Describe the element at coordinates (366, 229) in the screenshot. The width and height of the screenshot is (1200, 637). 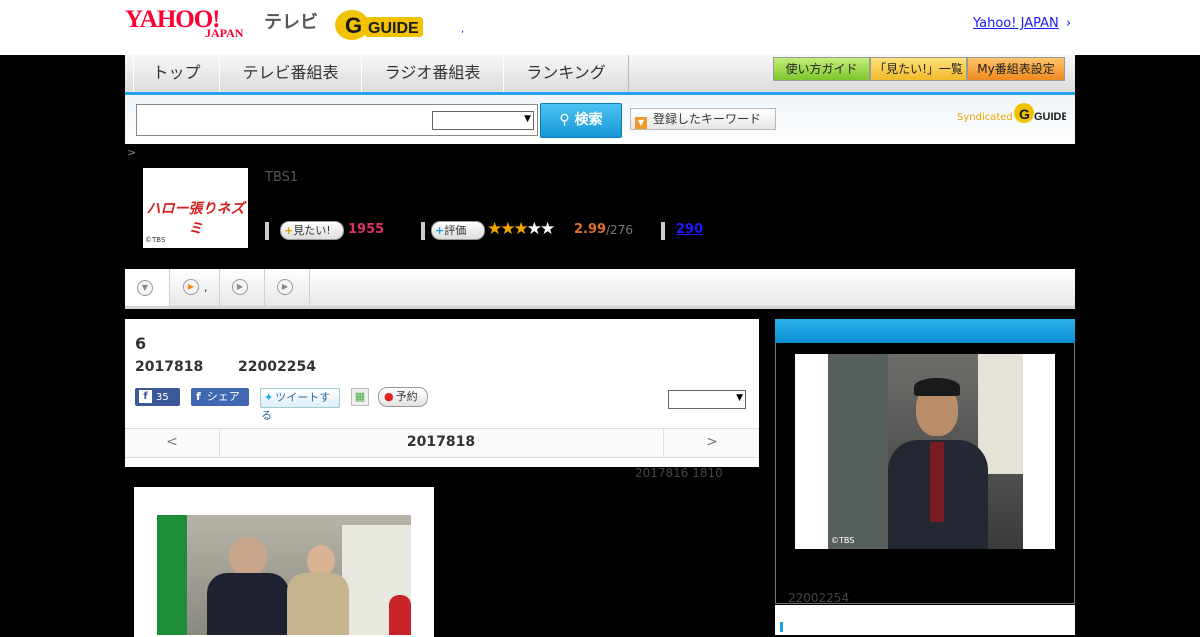
I see `want-count: 1955` at that location.